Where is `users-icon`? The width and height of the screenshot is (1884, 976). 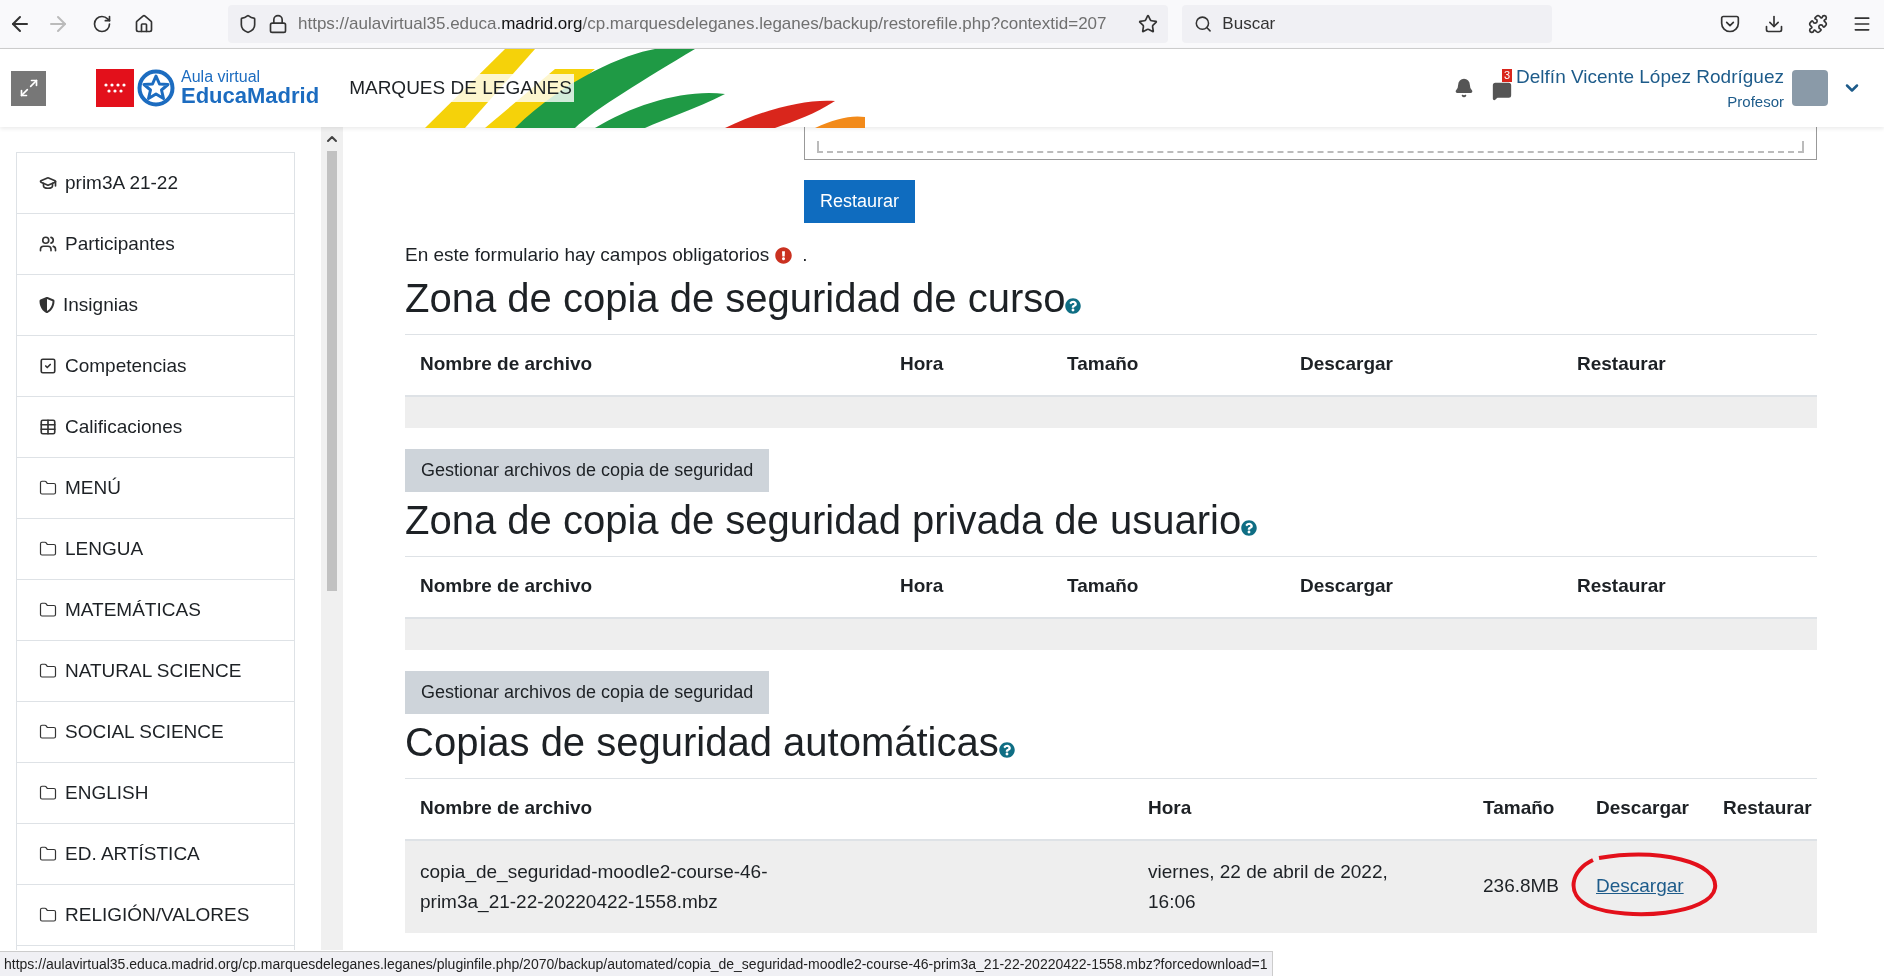 users-icon is located at coordinates (48, 244).